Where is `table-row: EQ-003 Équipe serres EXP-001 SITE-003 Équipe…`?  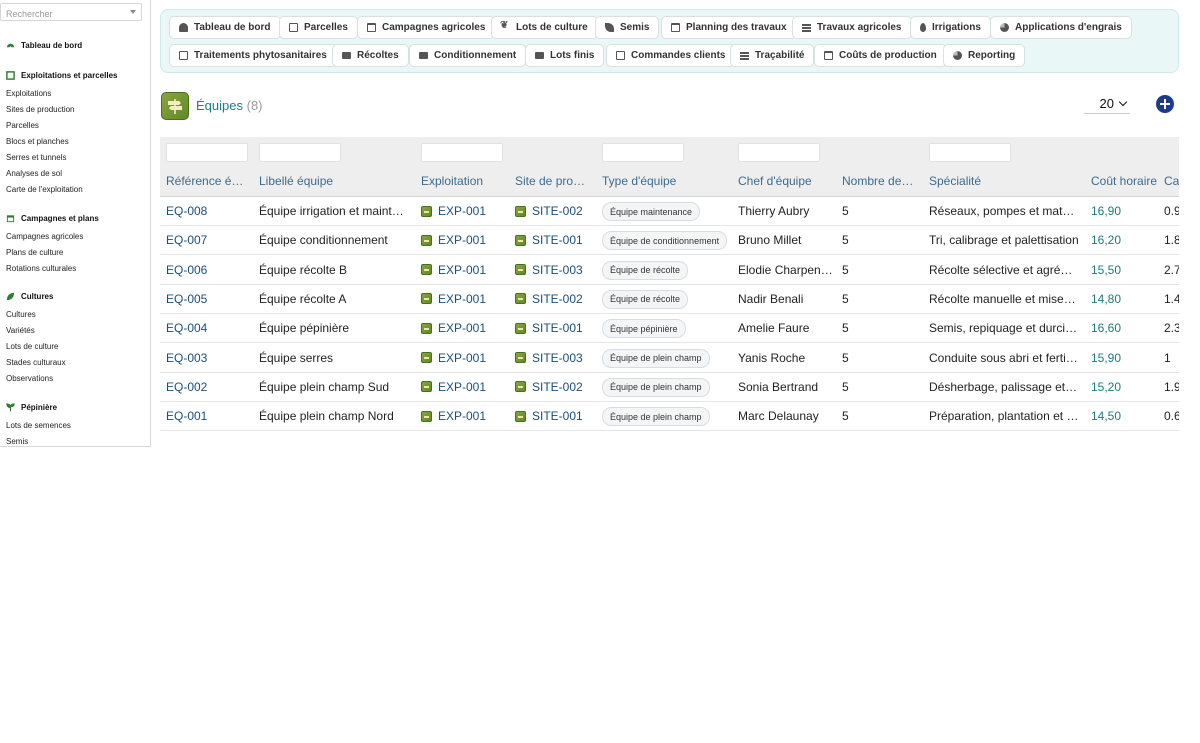 table-row: EQ-003 Équipe serres EXP-001 SITE-003 Équipe… is located at coordinates (669, 358).